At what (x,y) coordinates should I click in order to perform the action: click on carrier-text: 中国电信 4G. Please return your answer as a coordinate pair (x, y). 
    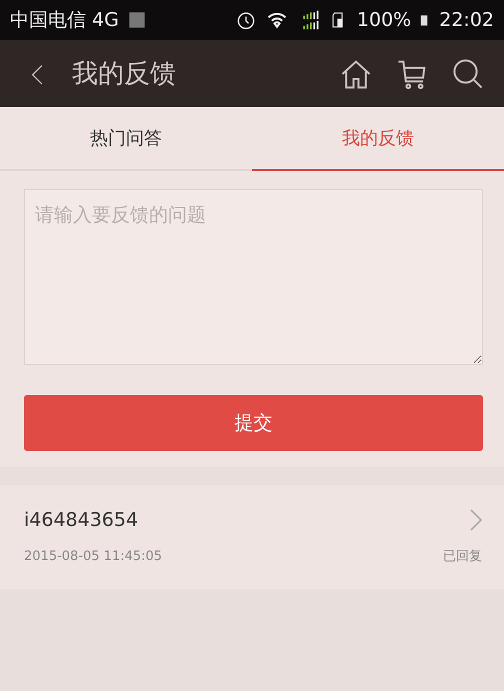
    Looking at the image, I should click on (64, 20).